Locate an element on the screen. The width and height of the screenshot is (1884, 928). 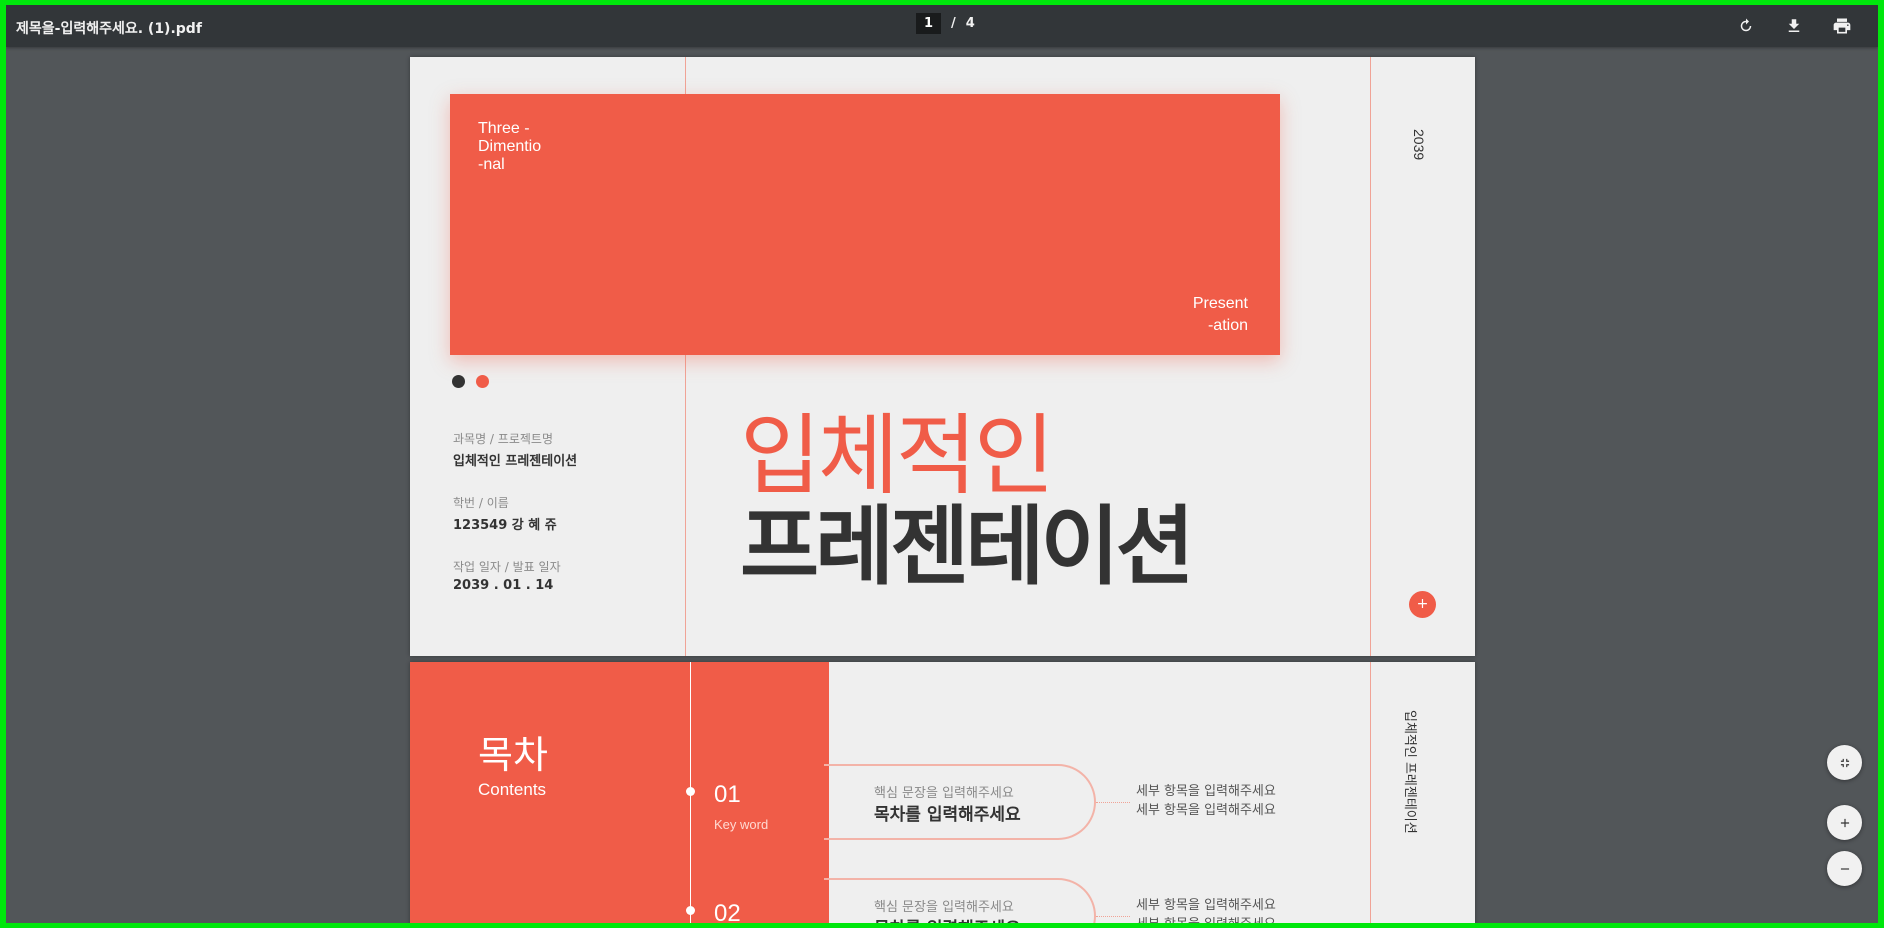
fit-page-button is located at coordinates (1844, 762).